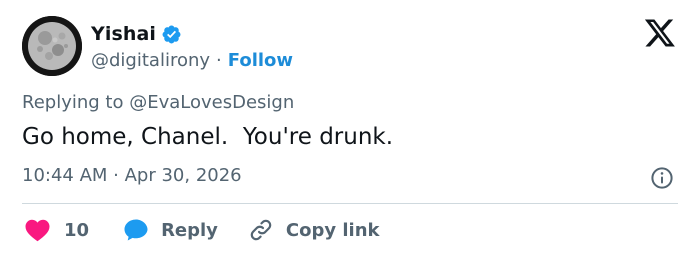  I want to click on action-bar: 10 Reply Copy link, so click(202, 230).